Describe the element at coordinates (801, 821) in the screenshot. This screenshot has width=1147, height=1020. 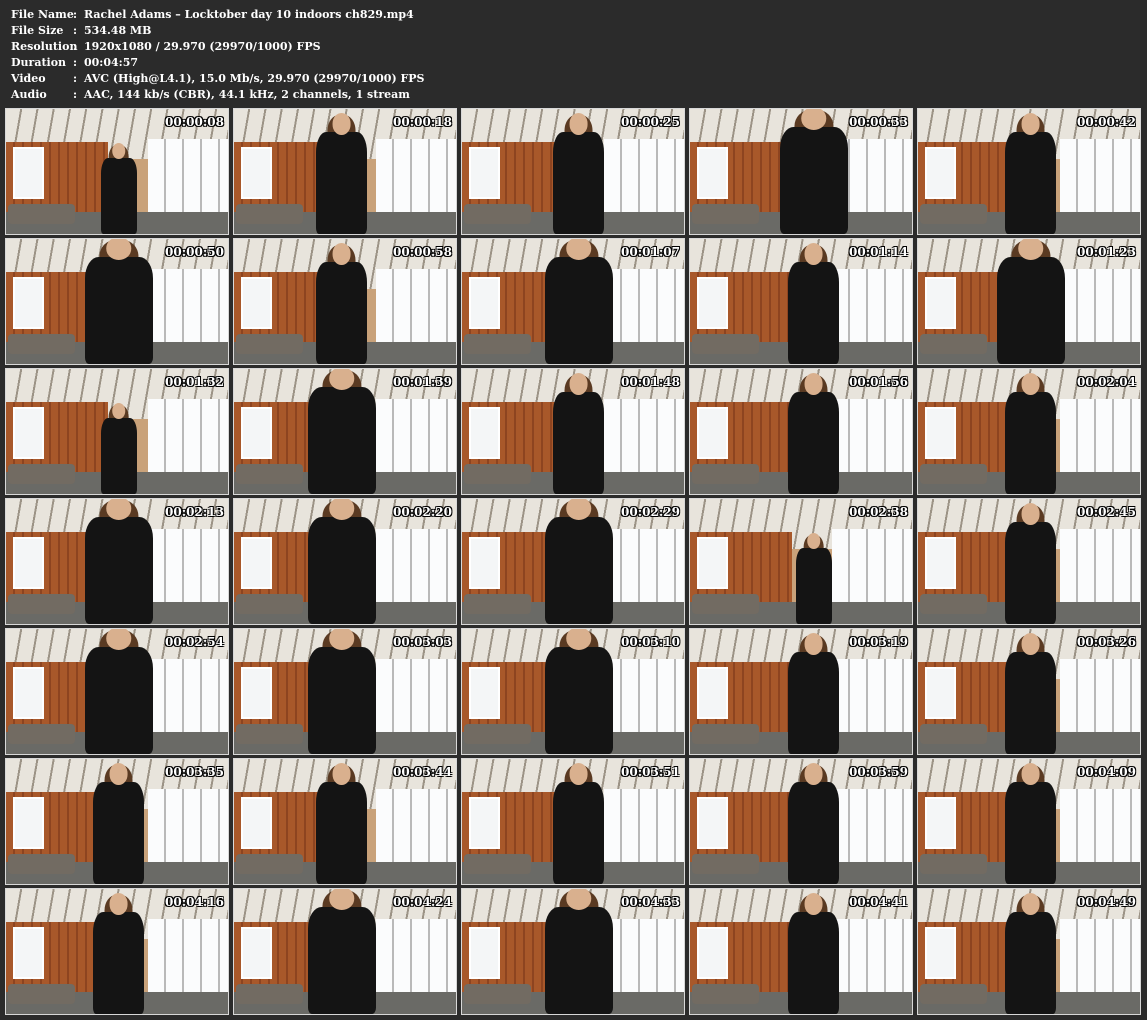
I see `thumbnail: 00:03:59` at that location.